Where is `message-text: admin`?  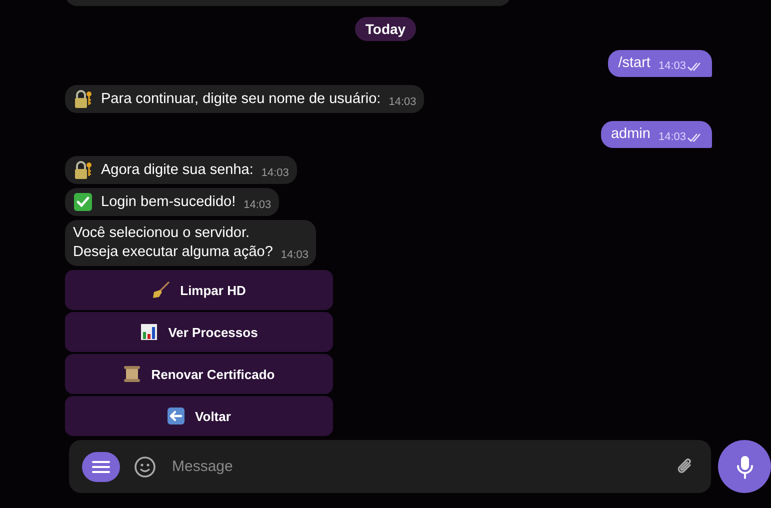 message-text: admin is located at coordinates (630, 134).